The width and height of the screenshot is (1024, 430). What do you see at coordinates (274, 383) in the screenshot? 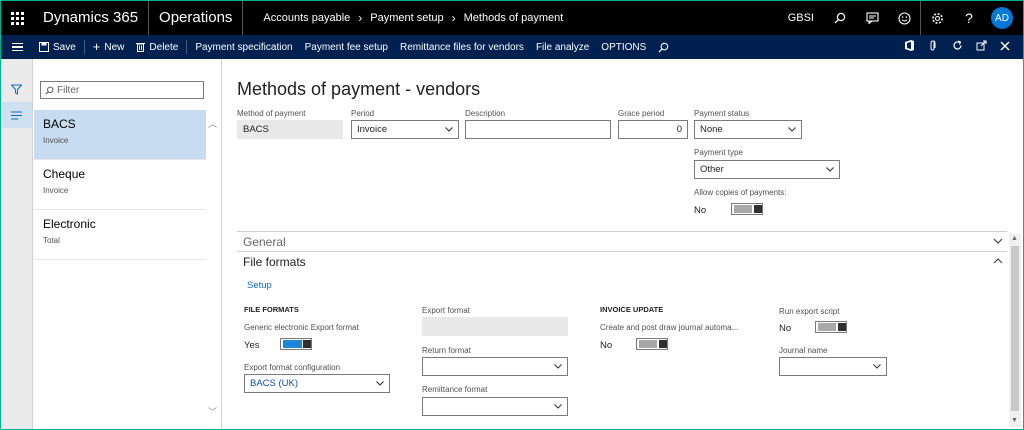
I see `export-config-value: BACS (UK)` at bounding box center [274, 383].